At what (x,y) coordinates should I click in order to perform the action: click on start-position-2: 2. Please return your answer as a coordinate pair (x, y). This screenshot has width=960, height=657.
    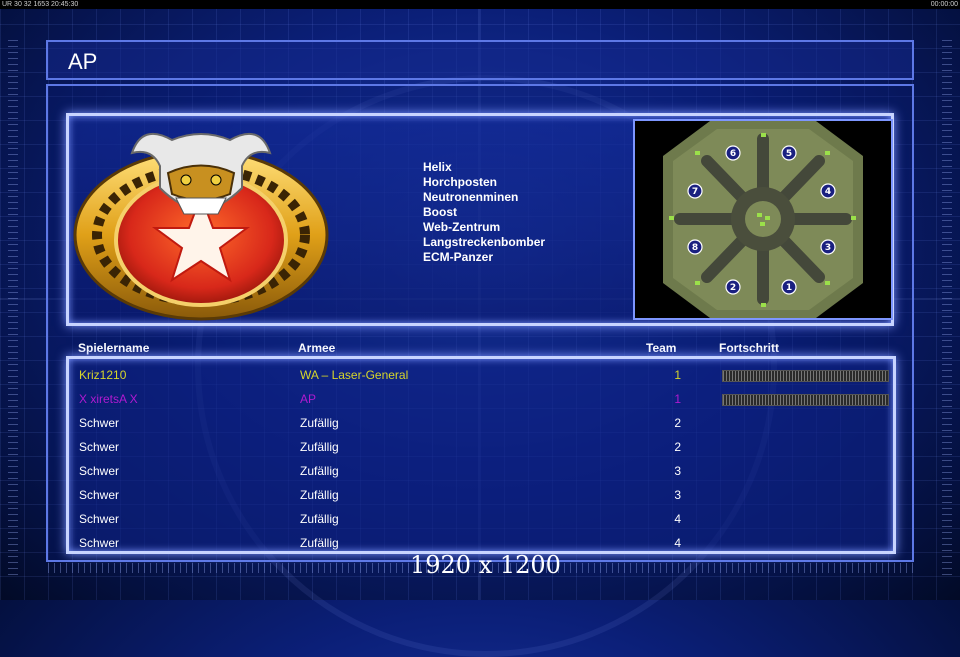
    Looking at the image, I should click on (733, 288).